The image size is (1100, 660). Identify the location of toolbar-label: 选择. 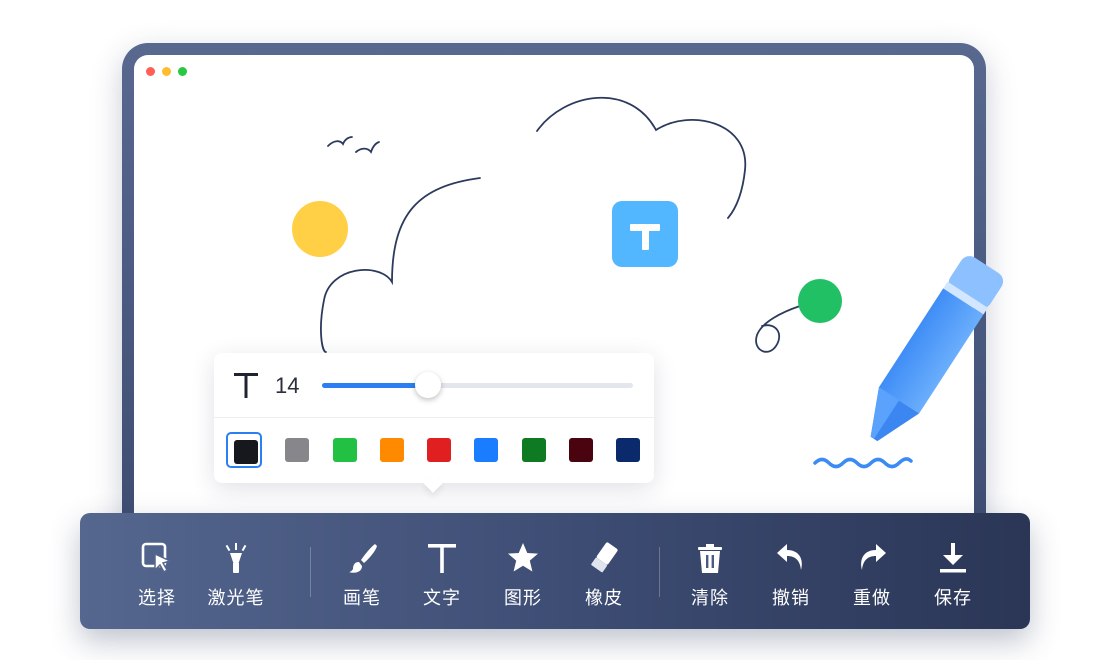
(157, 598).